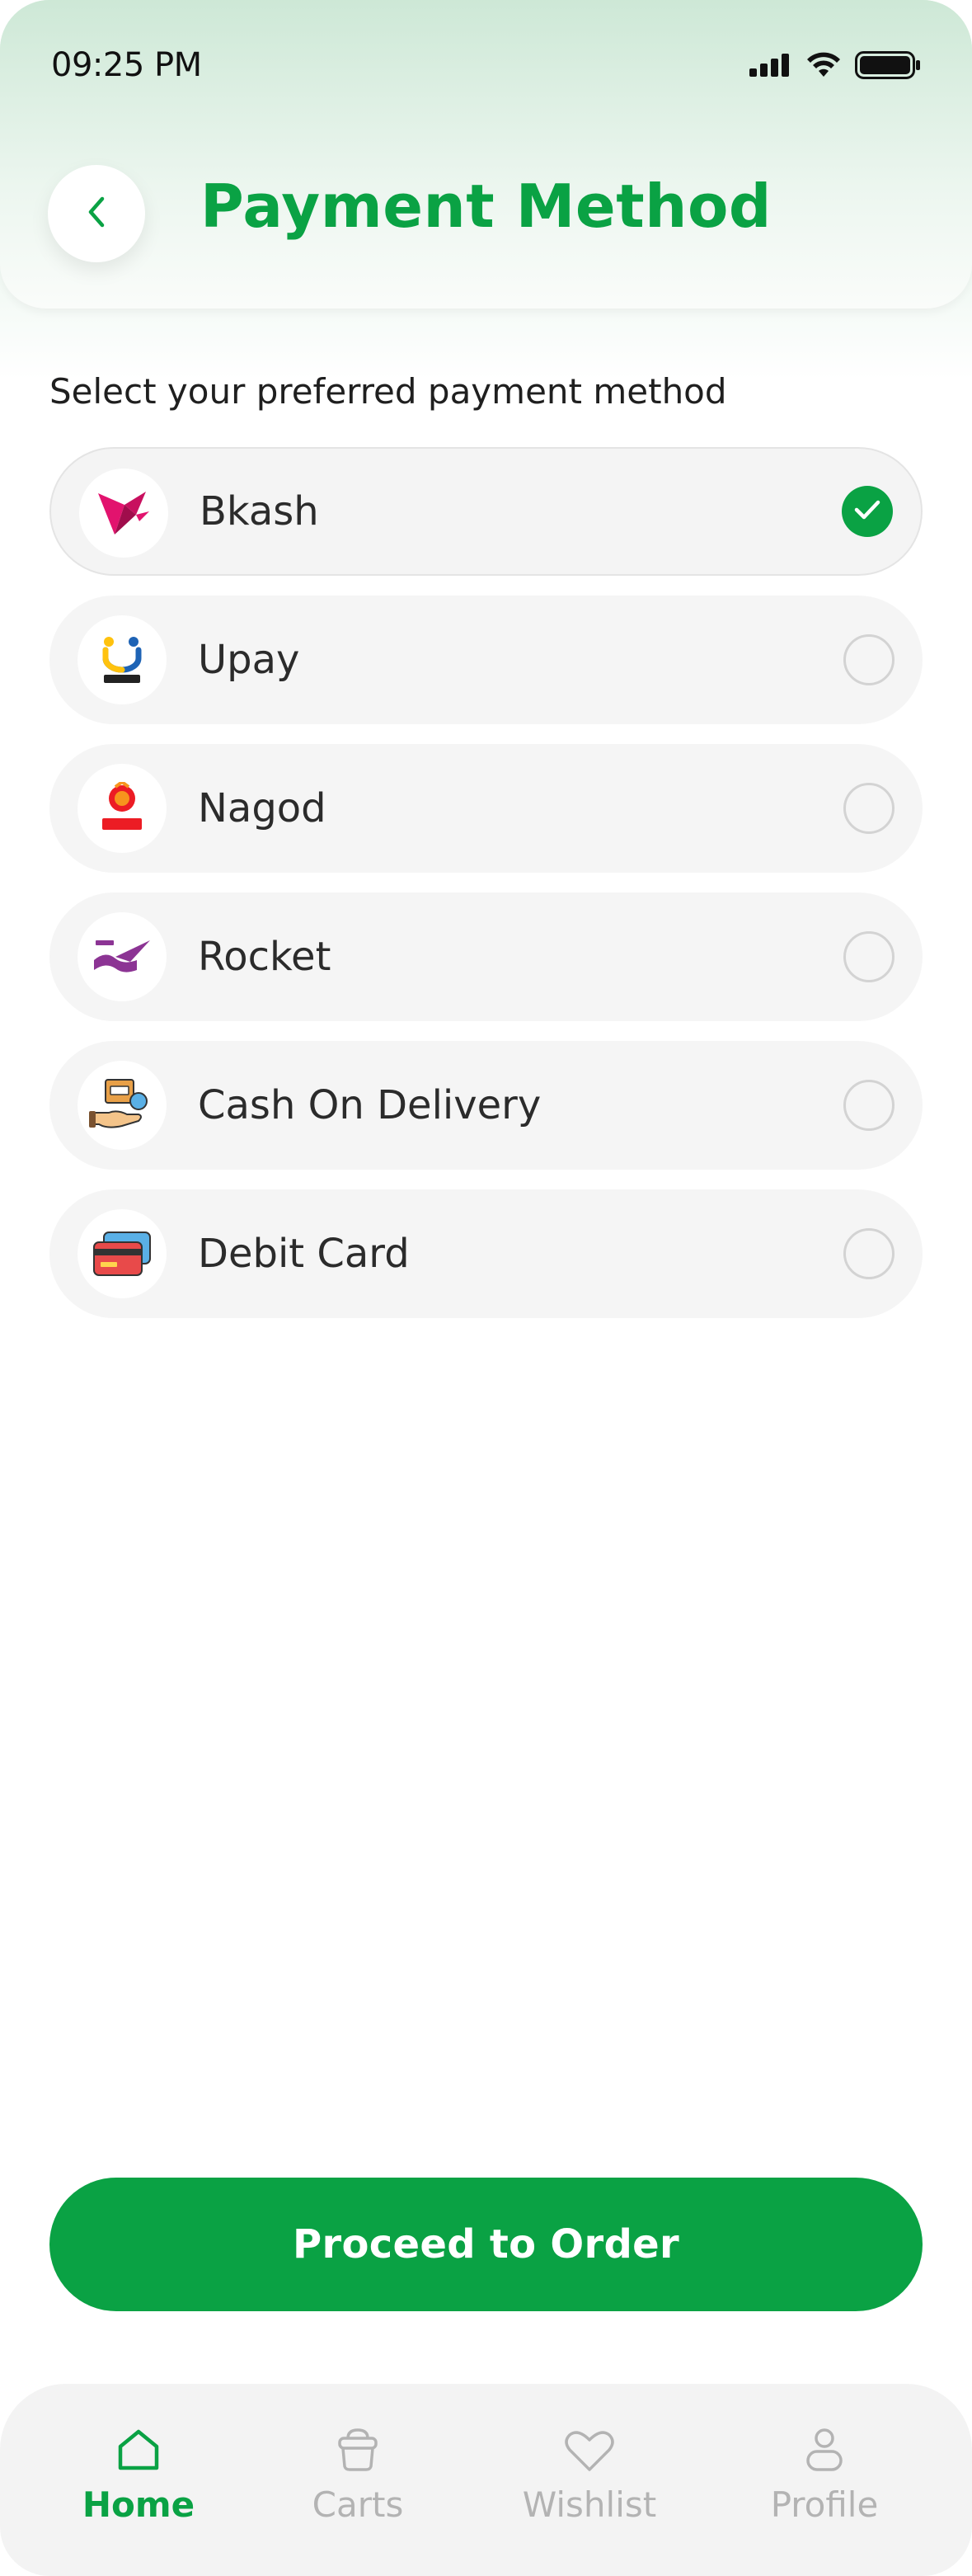  I want to click on status-icons, so click(835, 66).